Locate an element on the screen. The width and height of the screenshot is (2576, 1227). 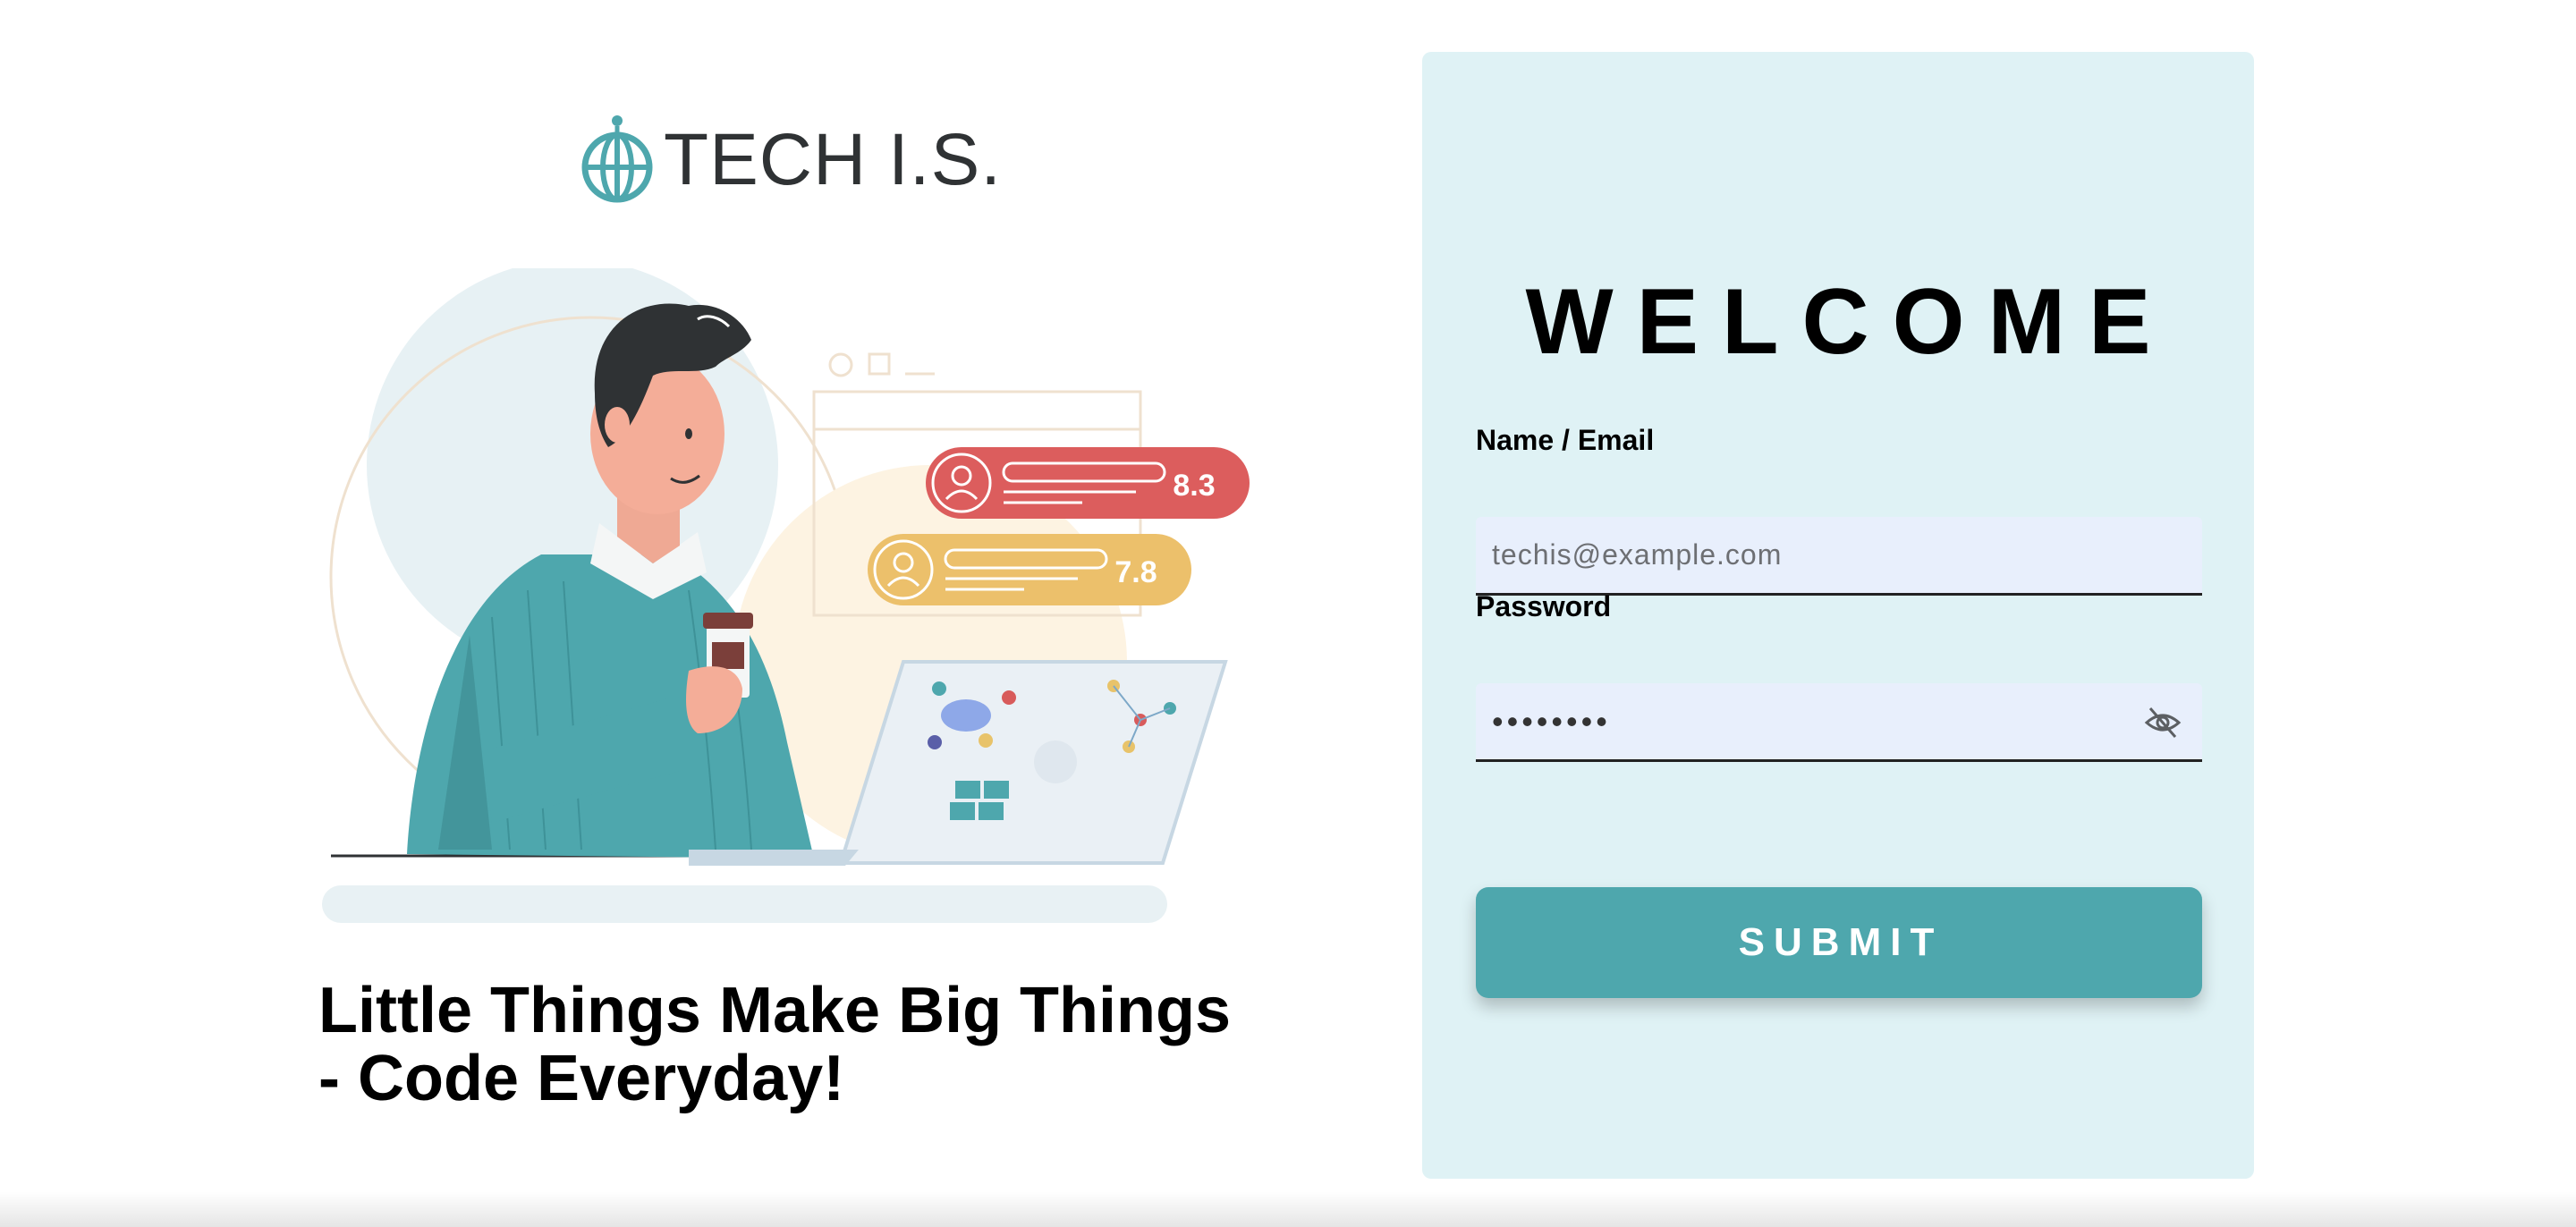
eye-off-icon is located at coordinates (2162, 722).